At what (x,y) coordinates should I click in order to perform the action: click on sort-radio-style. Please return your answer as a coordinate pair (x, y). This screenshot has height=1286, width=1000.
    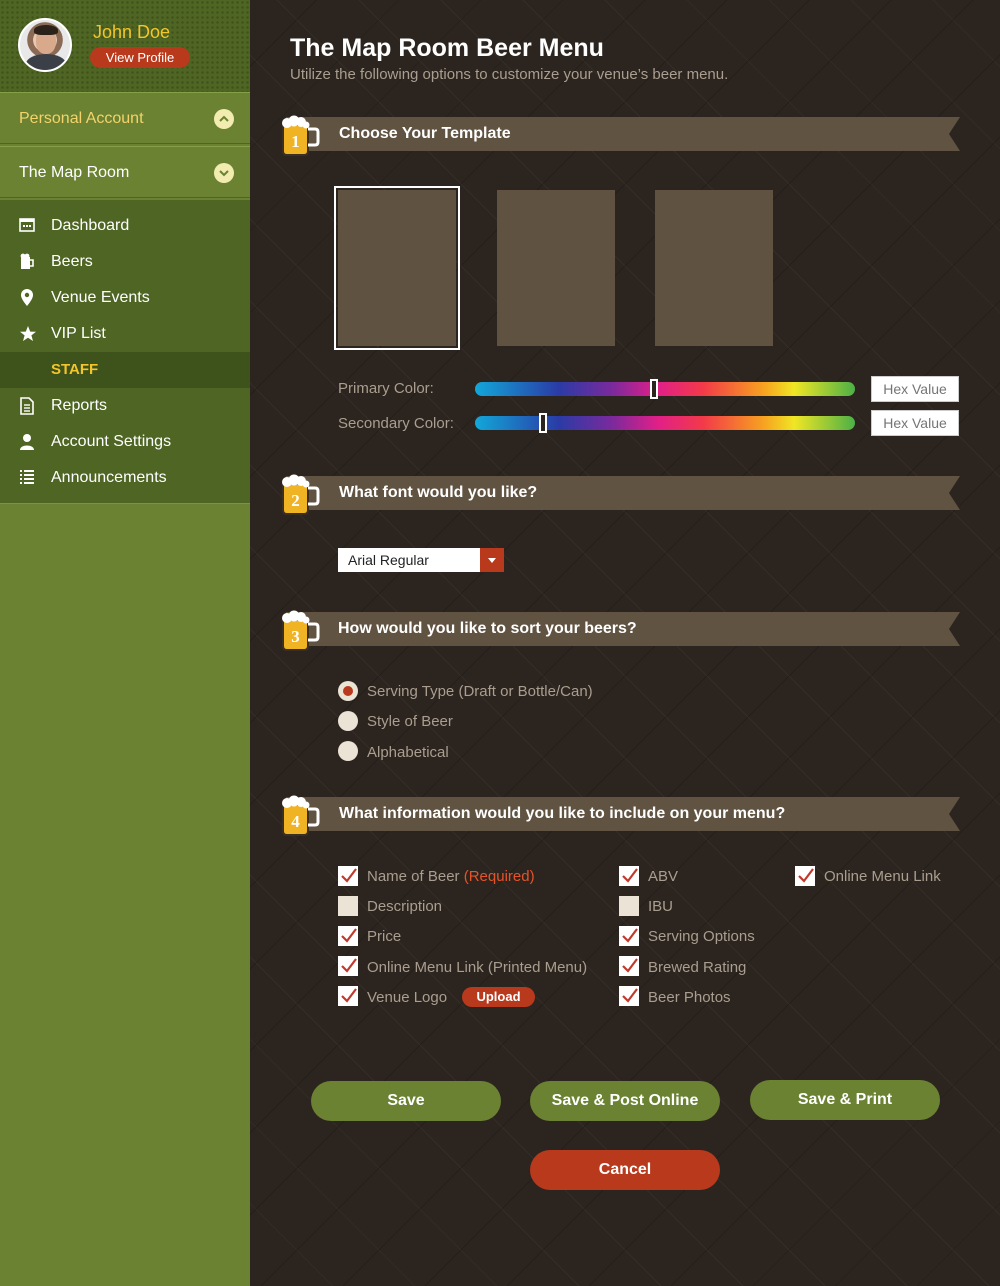
    Looking at the image, I should click on (348, 721).